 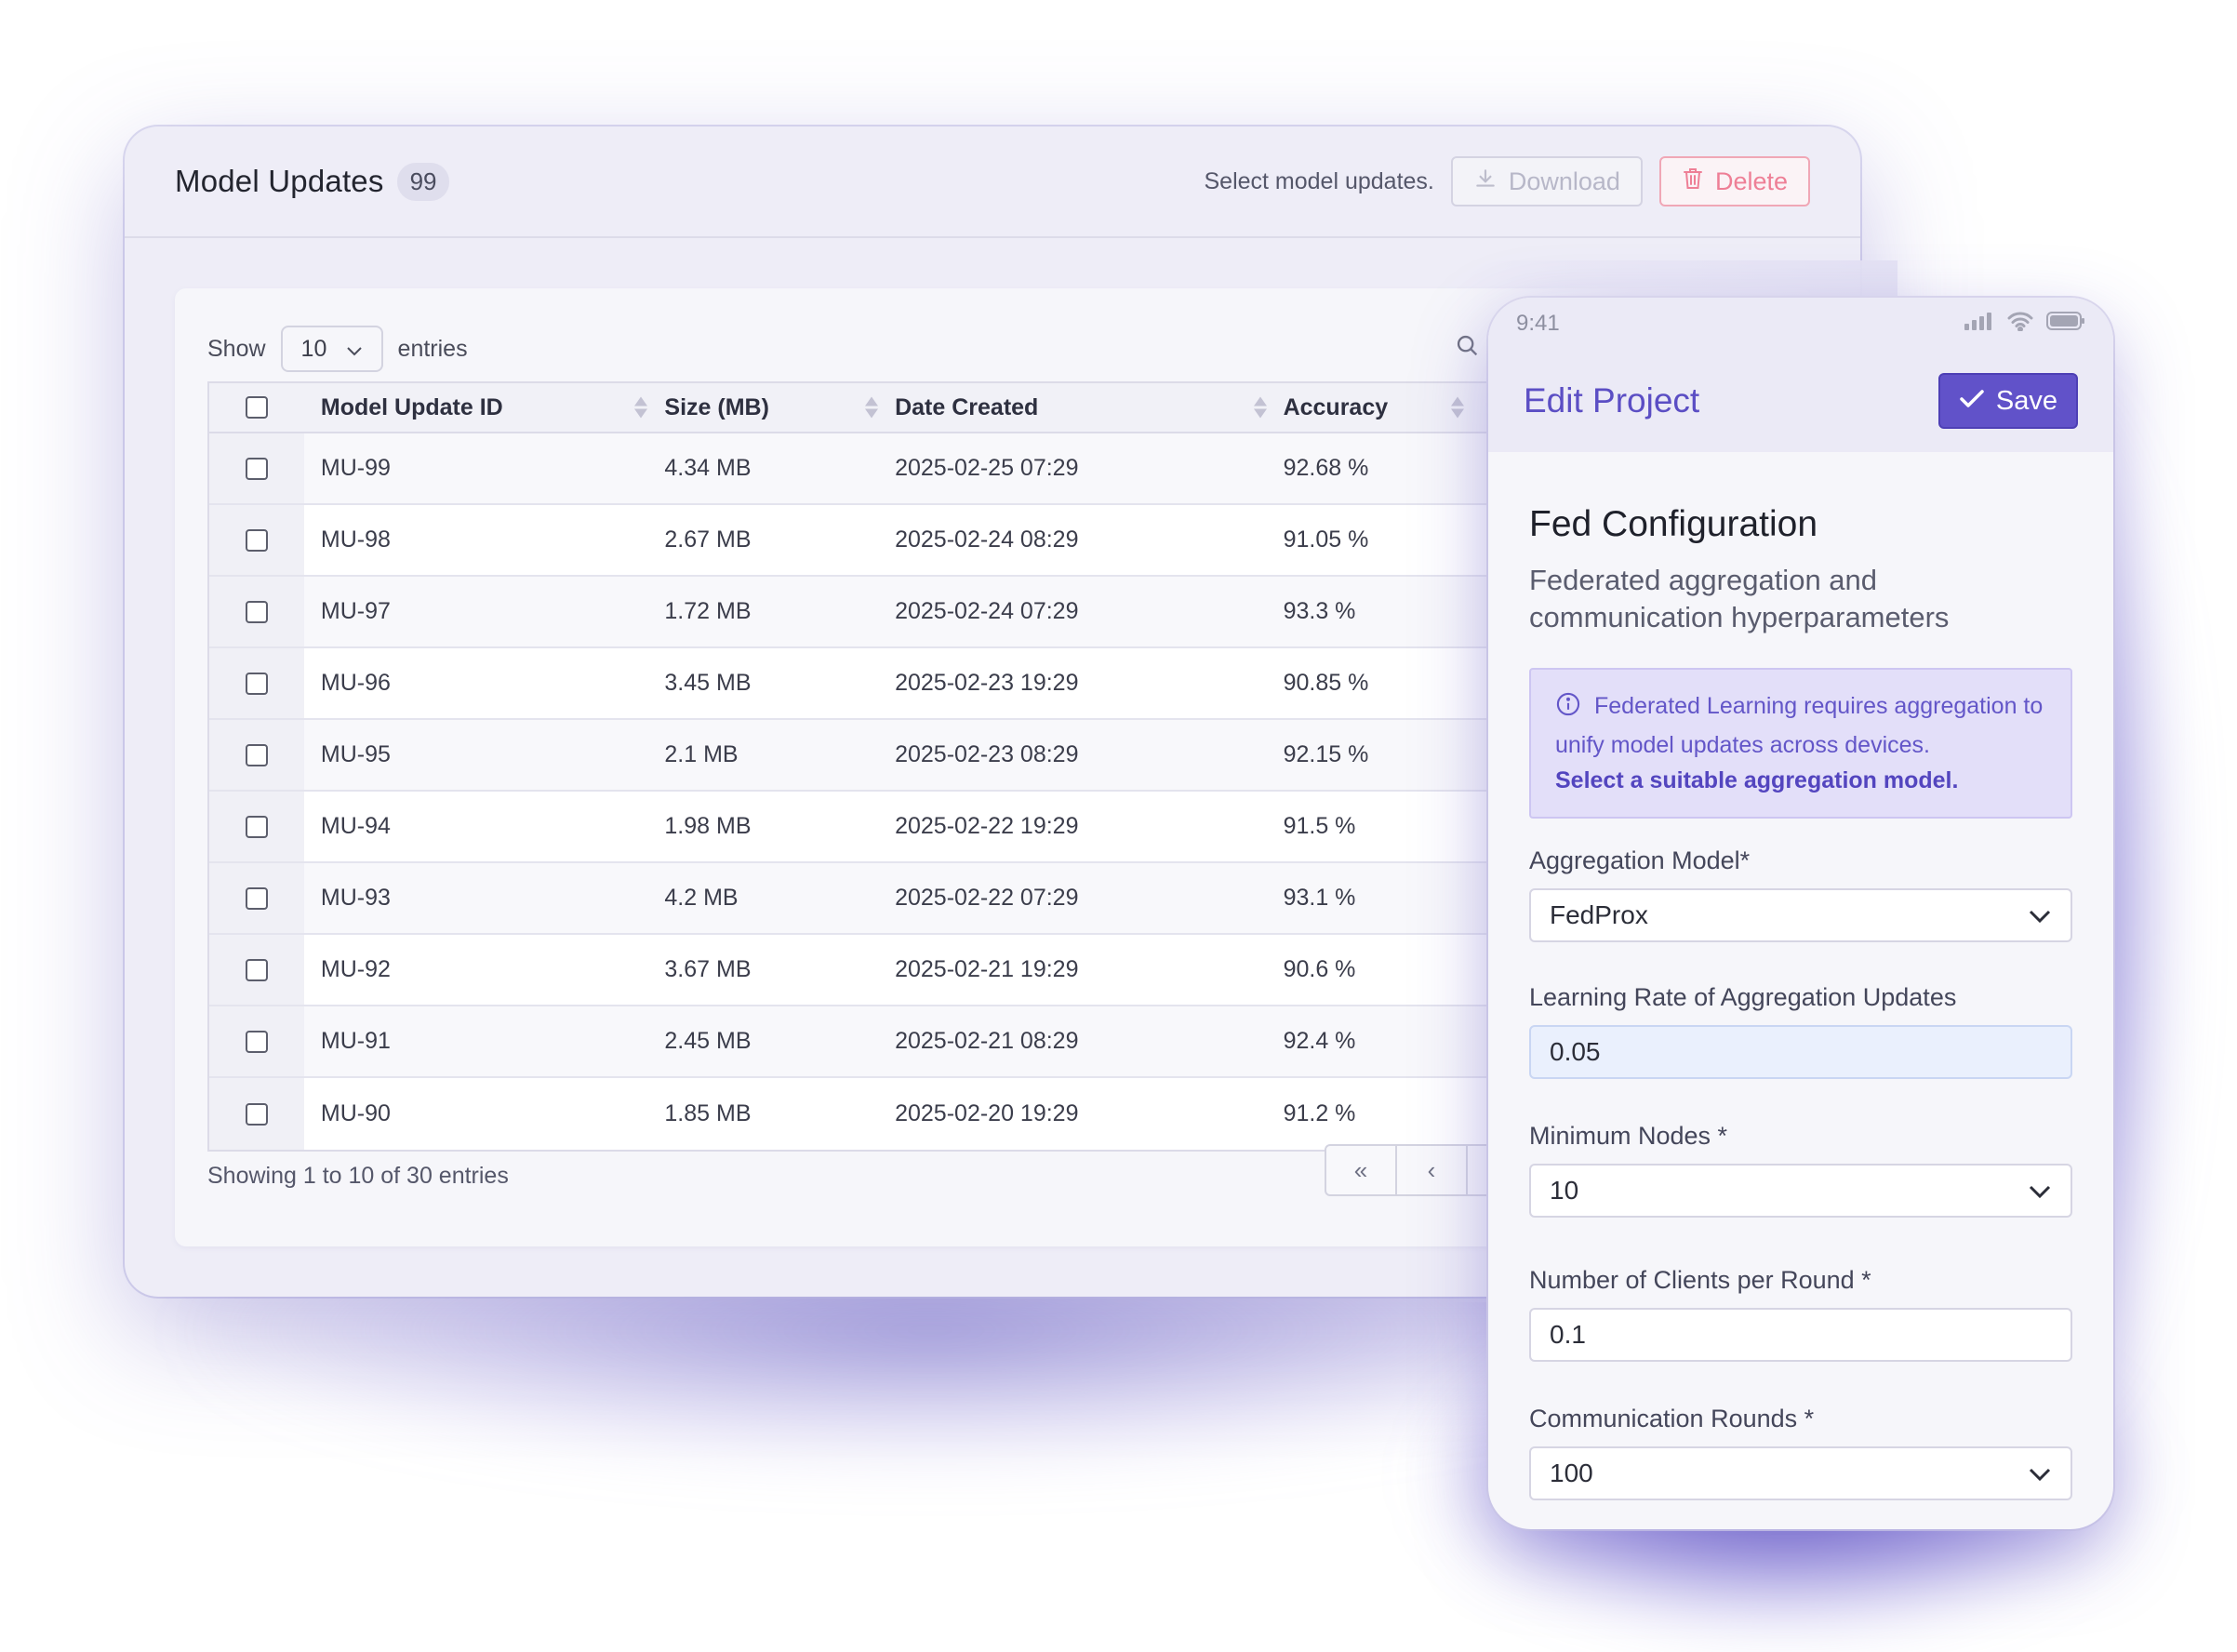 I want to click on cell-id: MU-99, so click(x=355, y=468).